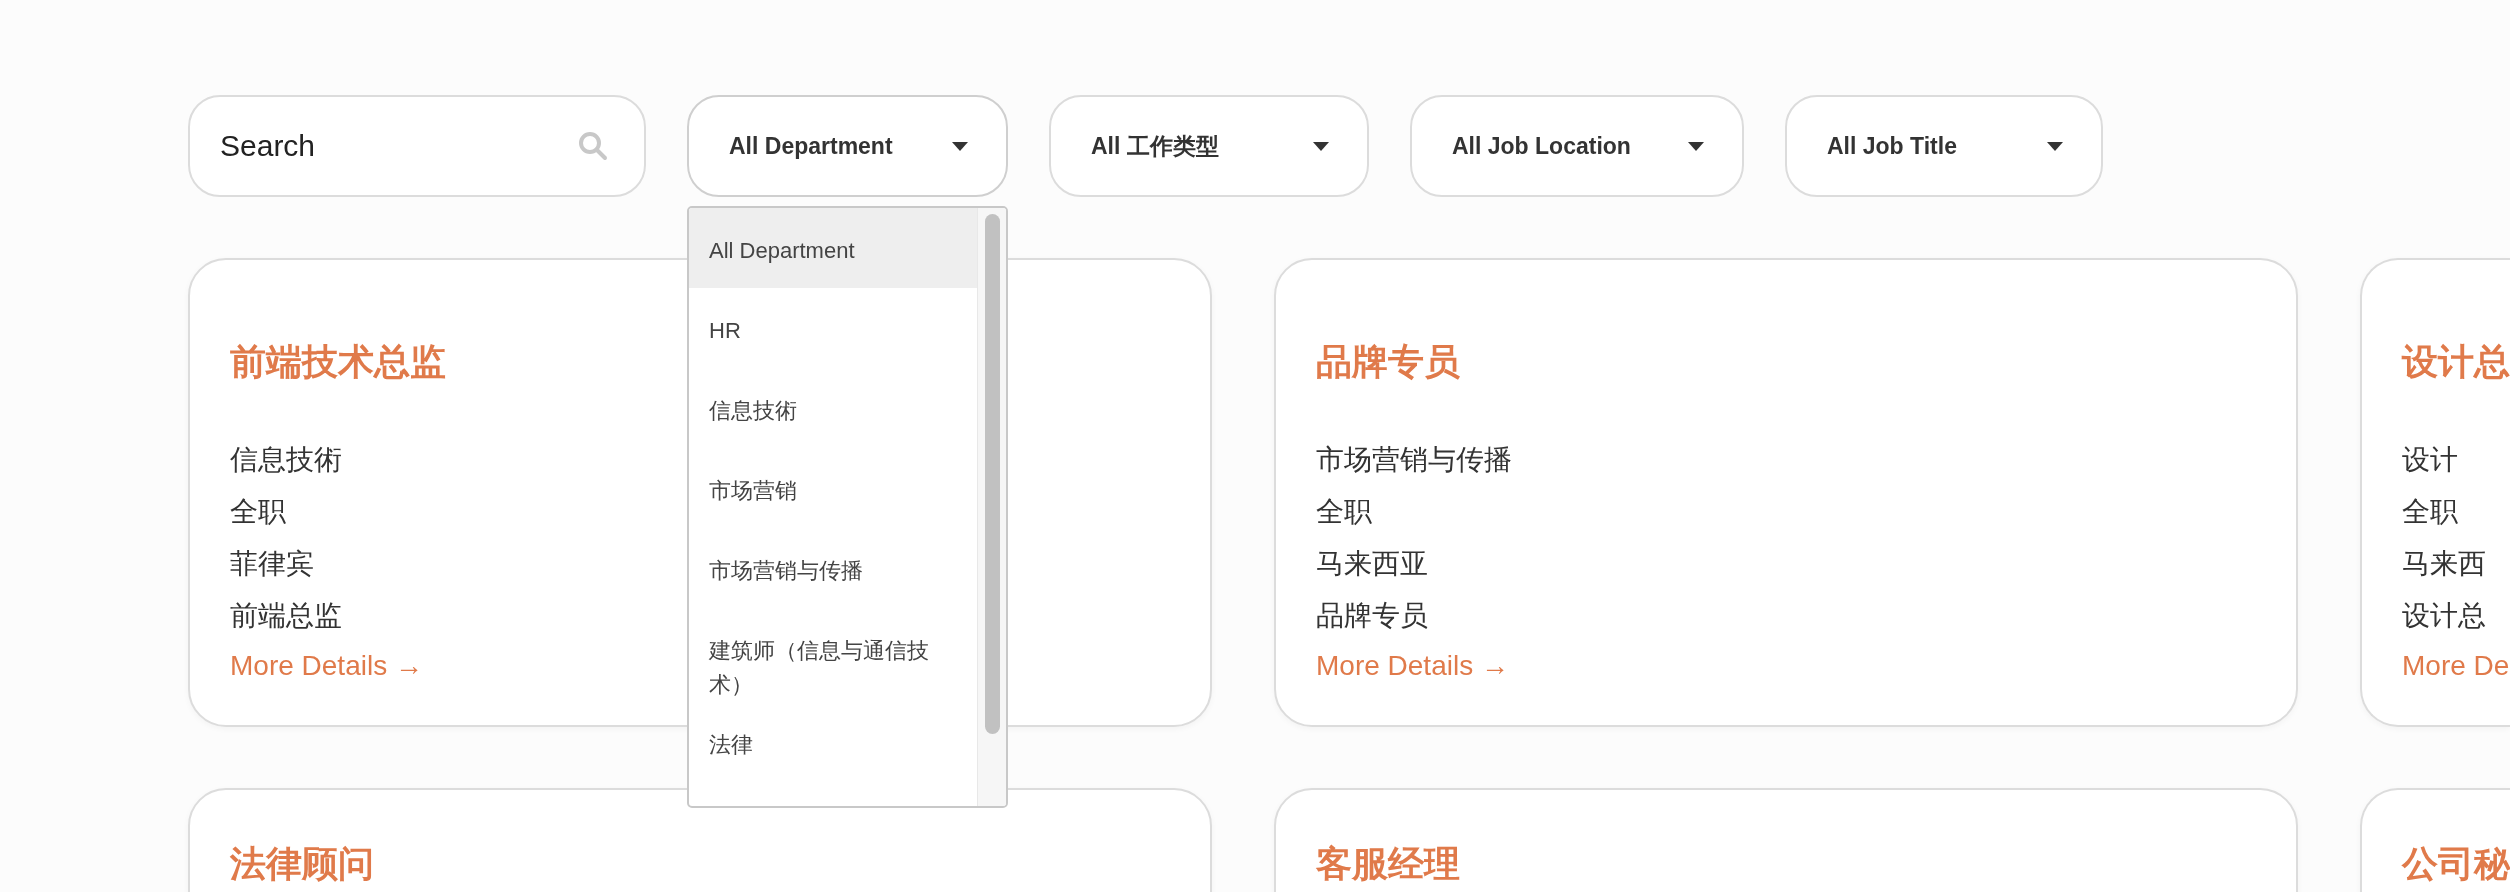 The image size is (2510, 892). I want to click on search-field: Search, so click(417, 146).